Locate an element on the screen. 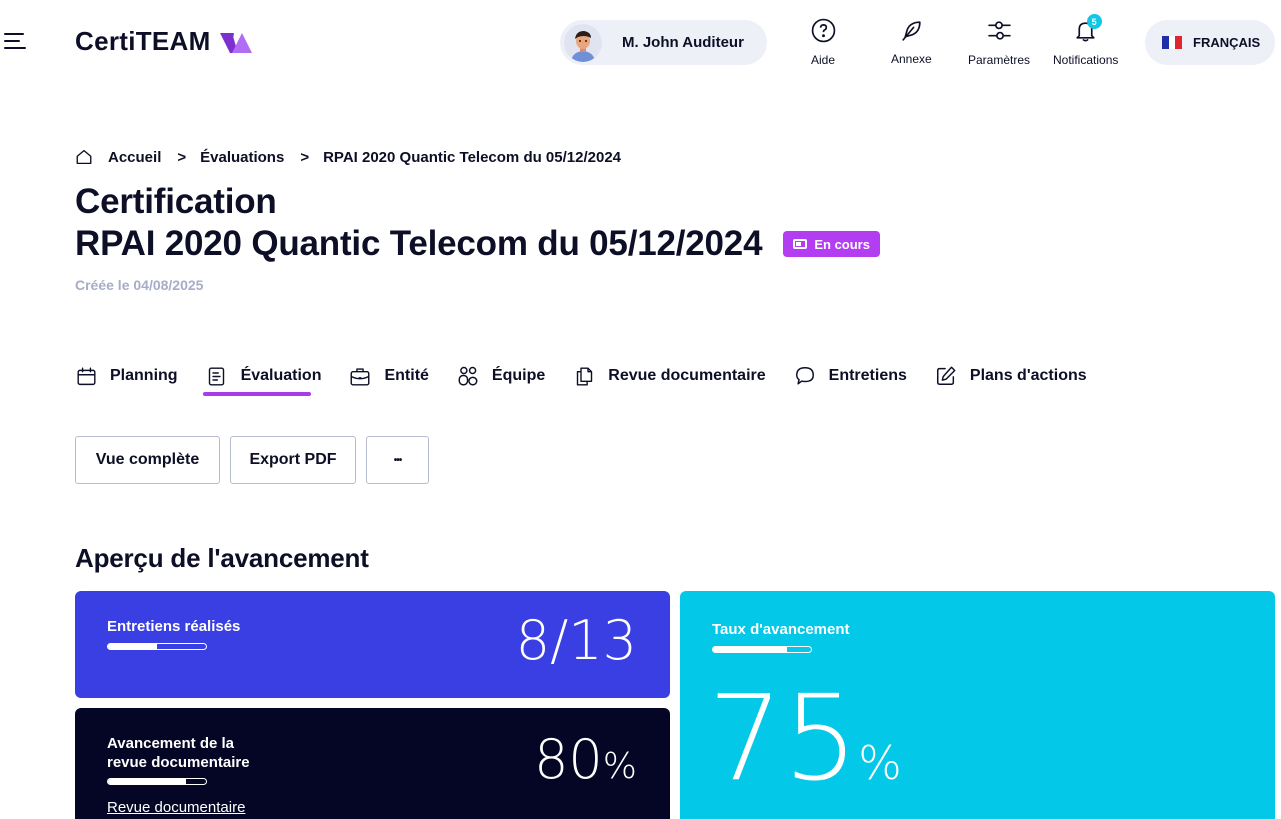 The image size is (1281, 819). tab-revue-documentaire: Revue documentaire is located at coordinates (669, 376).